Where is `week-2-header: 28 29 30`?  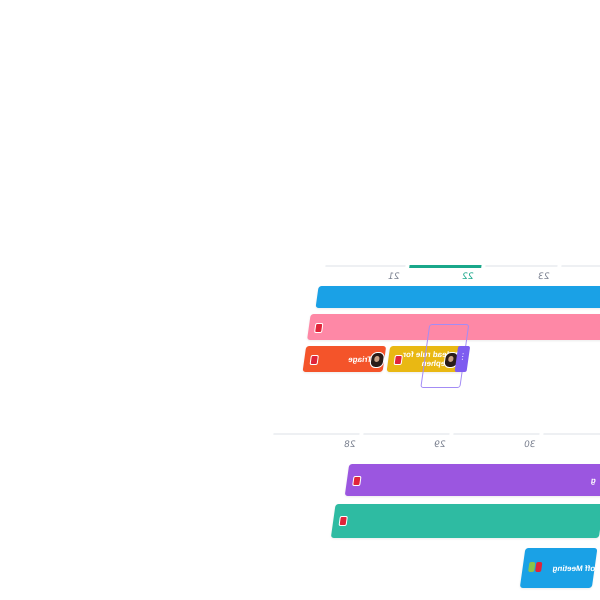 week-2-header: 28 29 30 is located at coordinates (435, 441).